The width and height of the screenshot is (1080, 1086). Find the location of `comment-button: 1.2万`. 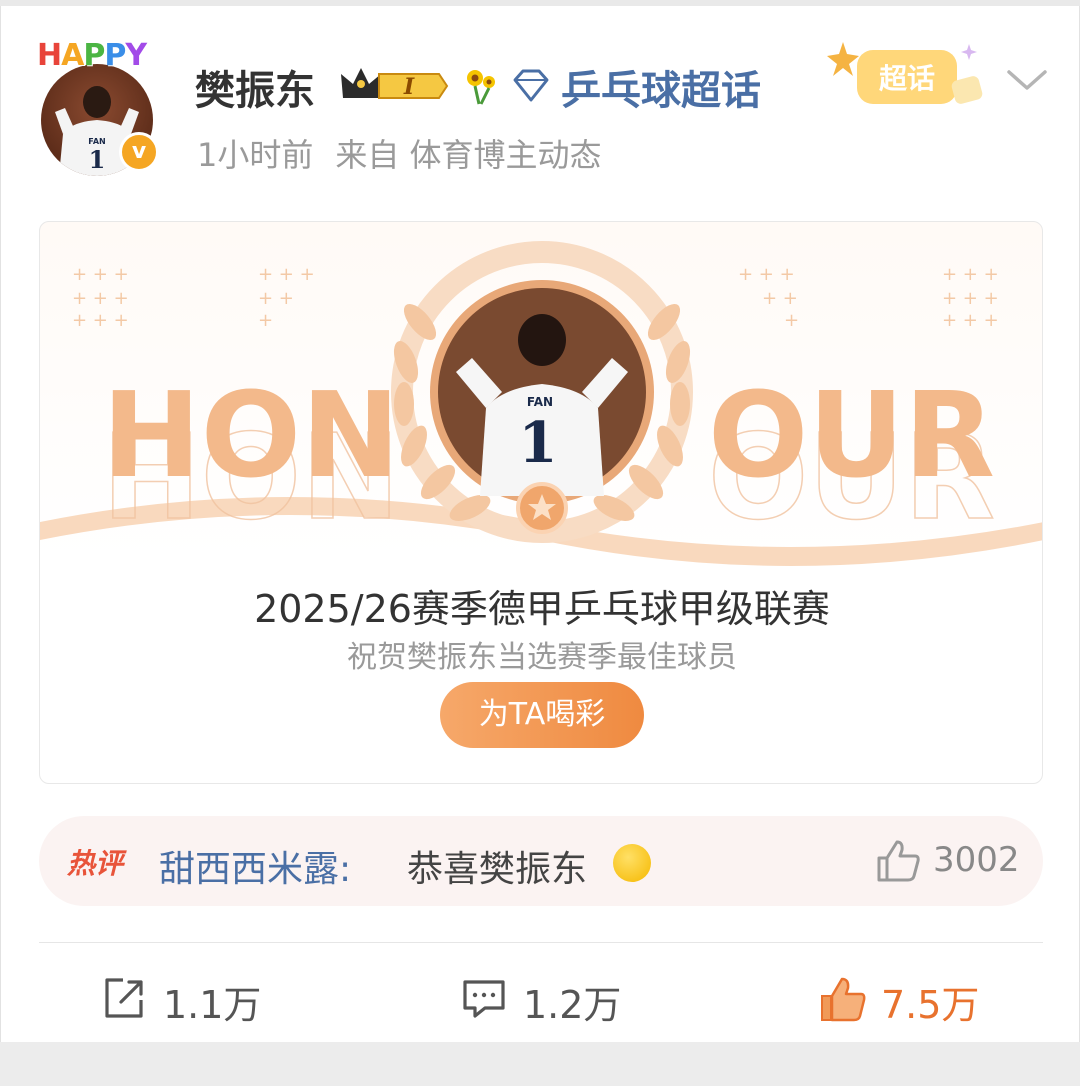

comment-button: 1.2万 is located at coordinates (561, 998).